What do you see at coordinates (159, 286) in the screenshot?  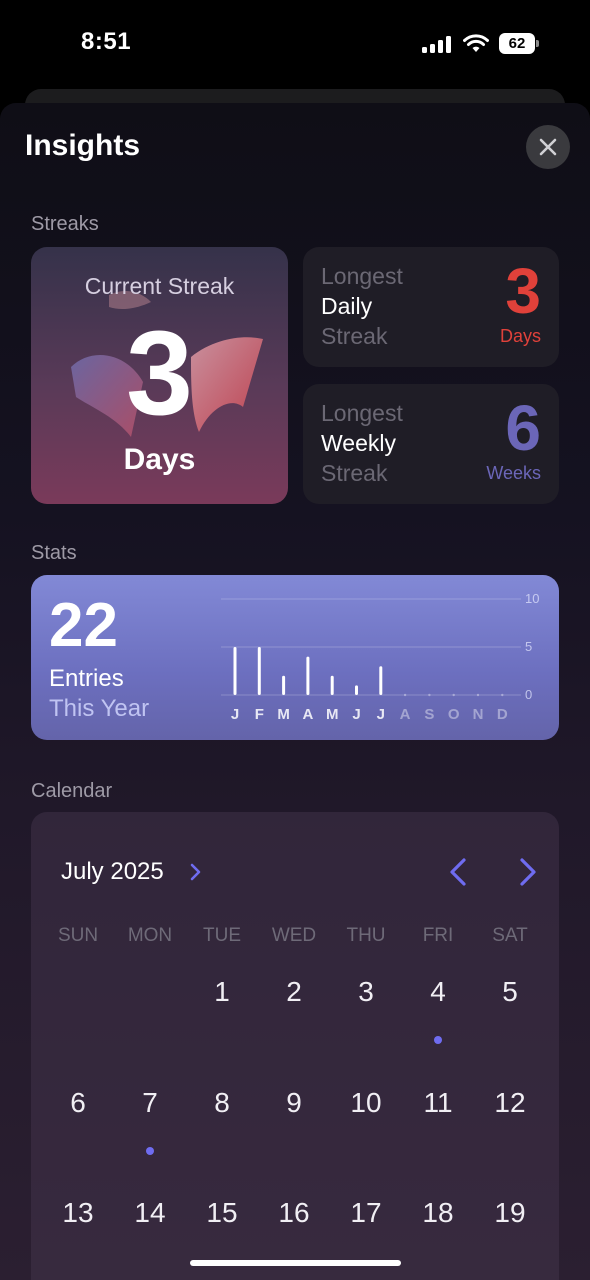 I see `current-streak-label: Current Streak` at bounding box center [159, 286].